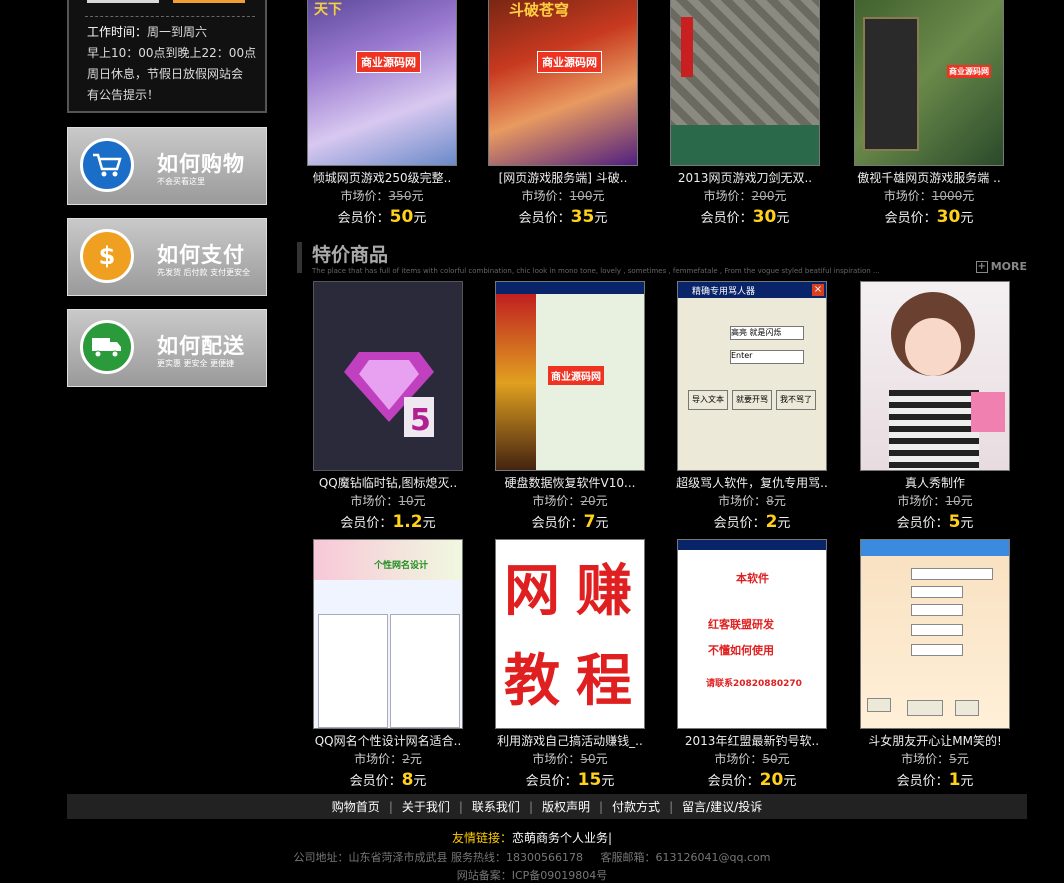 This screenshot has height=883, width=1064. I want to click on market-price: 市场价：100元, so click(563, 196).